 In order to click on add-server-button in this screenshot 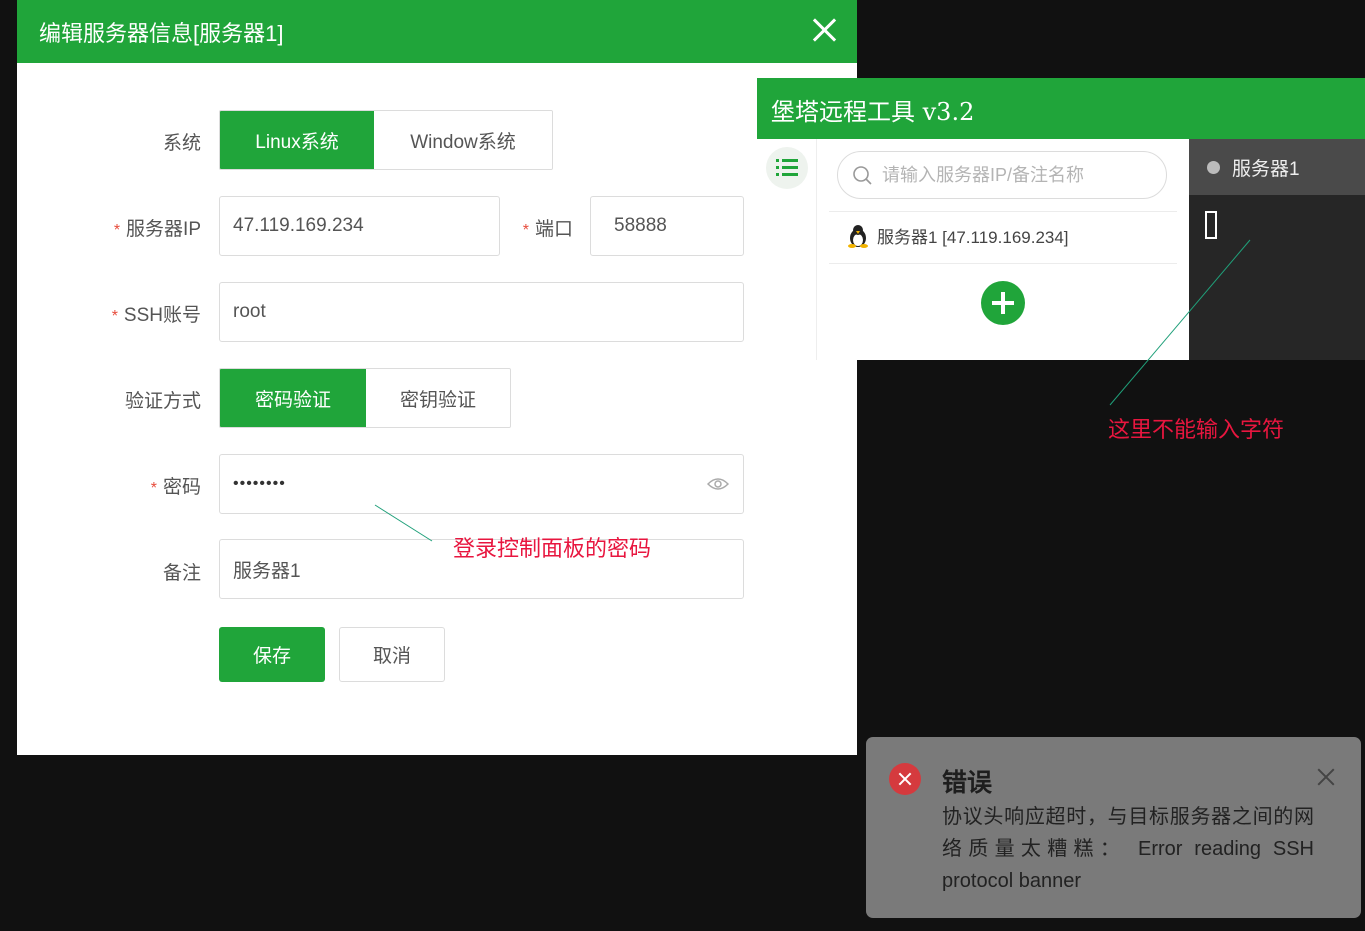, I will do `click(1003, 303)`.